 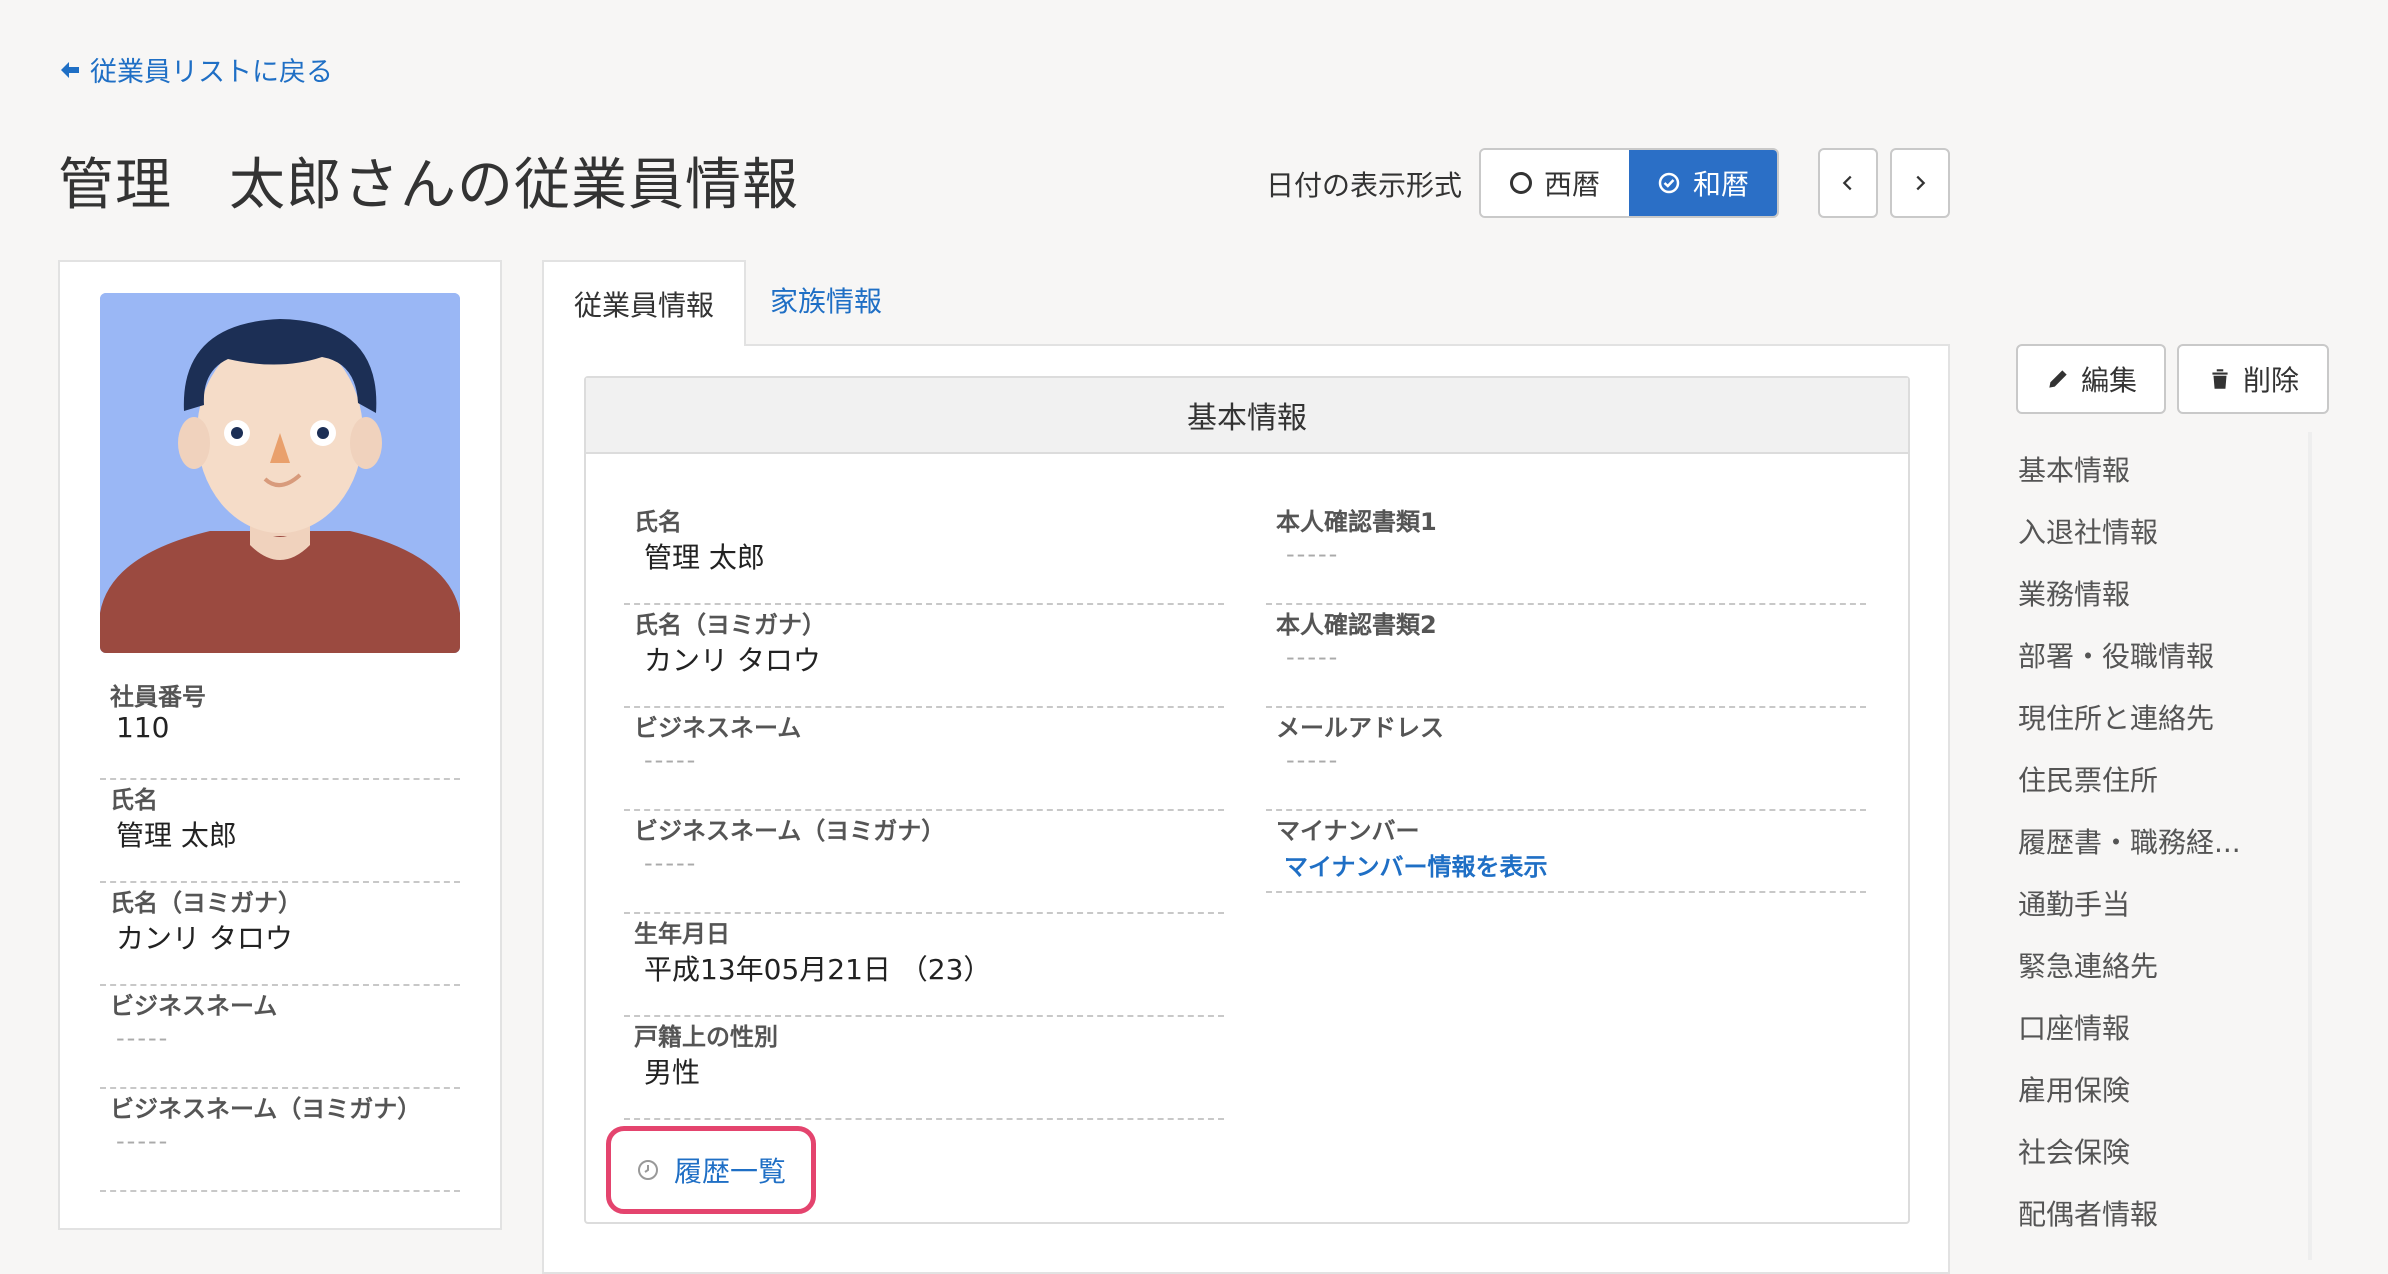 I want to click on field-value: 平成13年05月21日 （23）, so click(x=818, y=969).